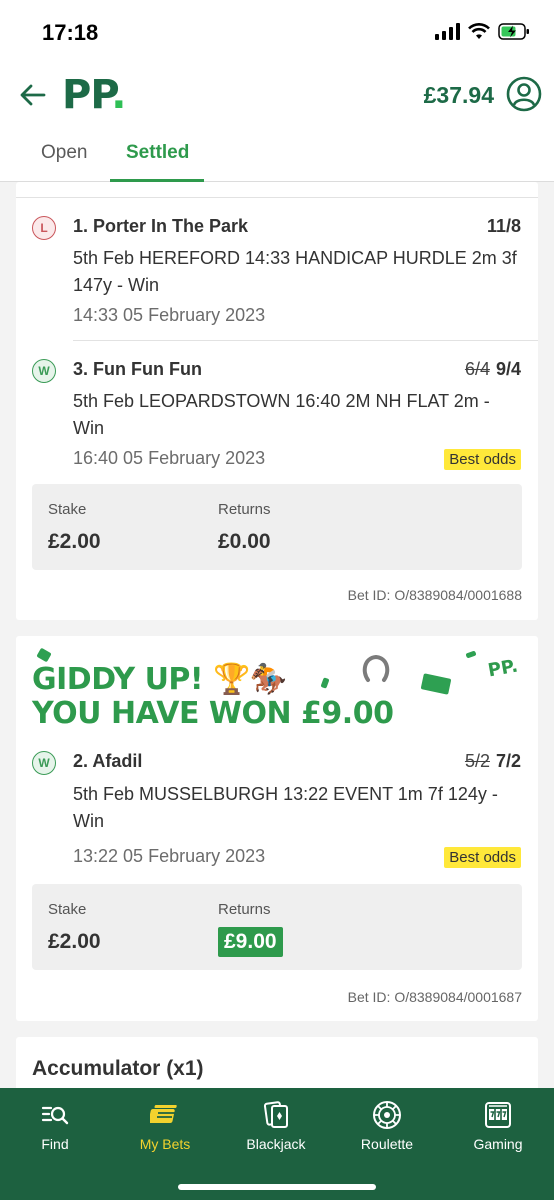 This screenshot has width=554, height=1200. I want to click on nav-my-bets: My Bets, so click(165, 1128).